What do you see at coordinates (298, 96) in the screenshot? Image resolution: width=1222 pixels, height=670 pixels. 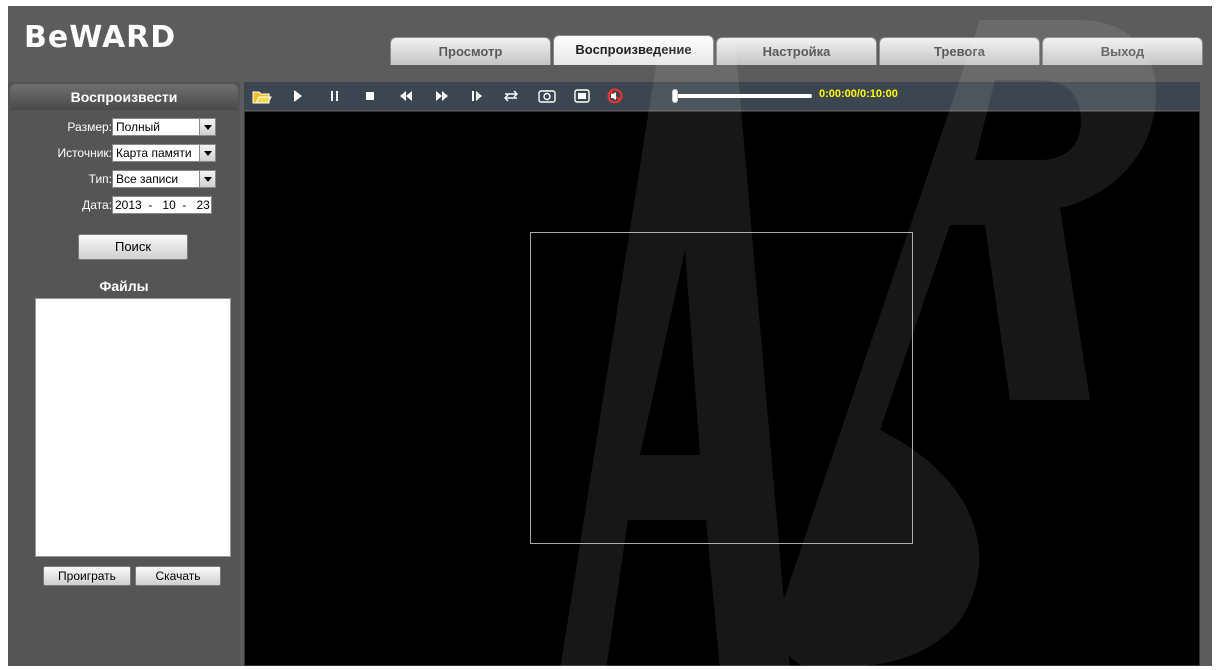 I see `play-icon` at bounding box center [298, 96].